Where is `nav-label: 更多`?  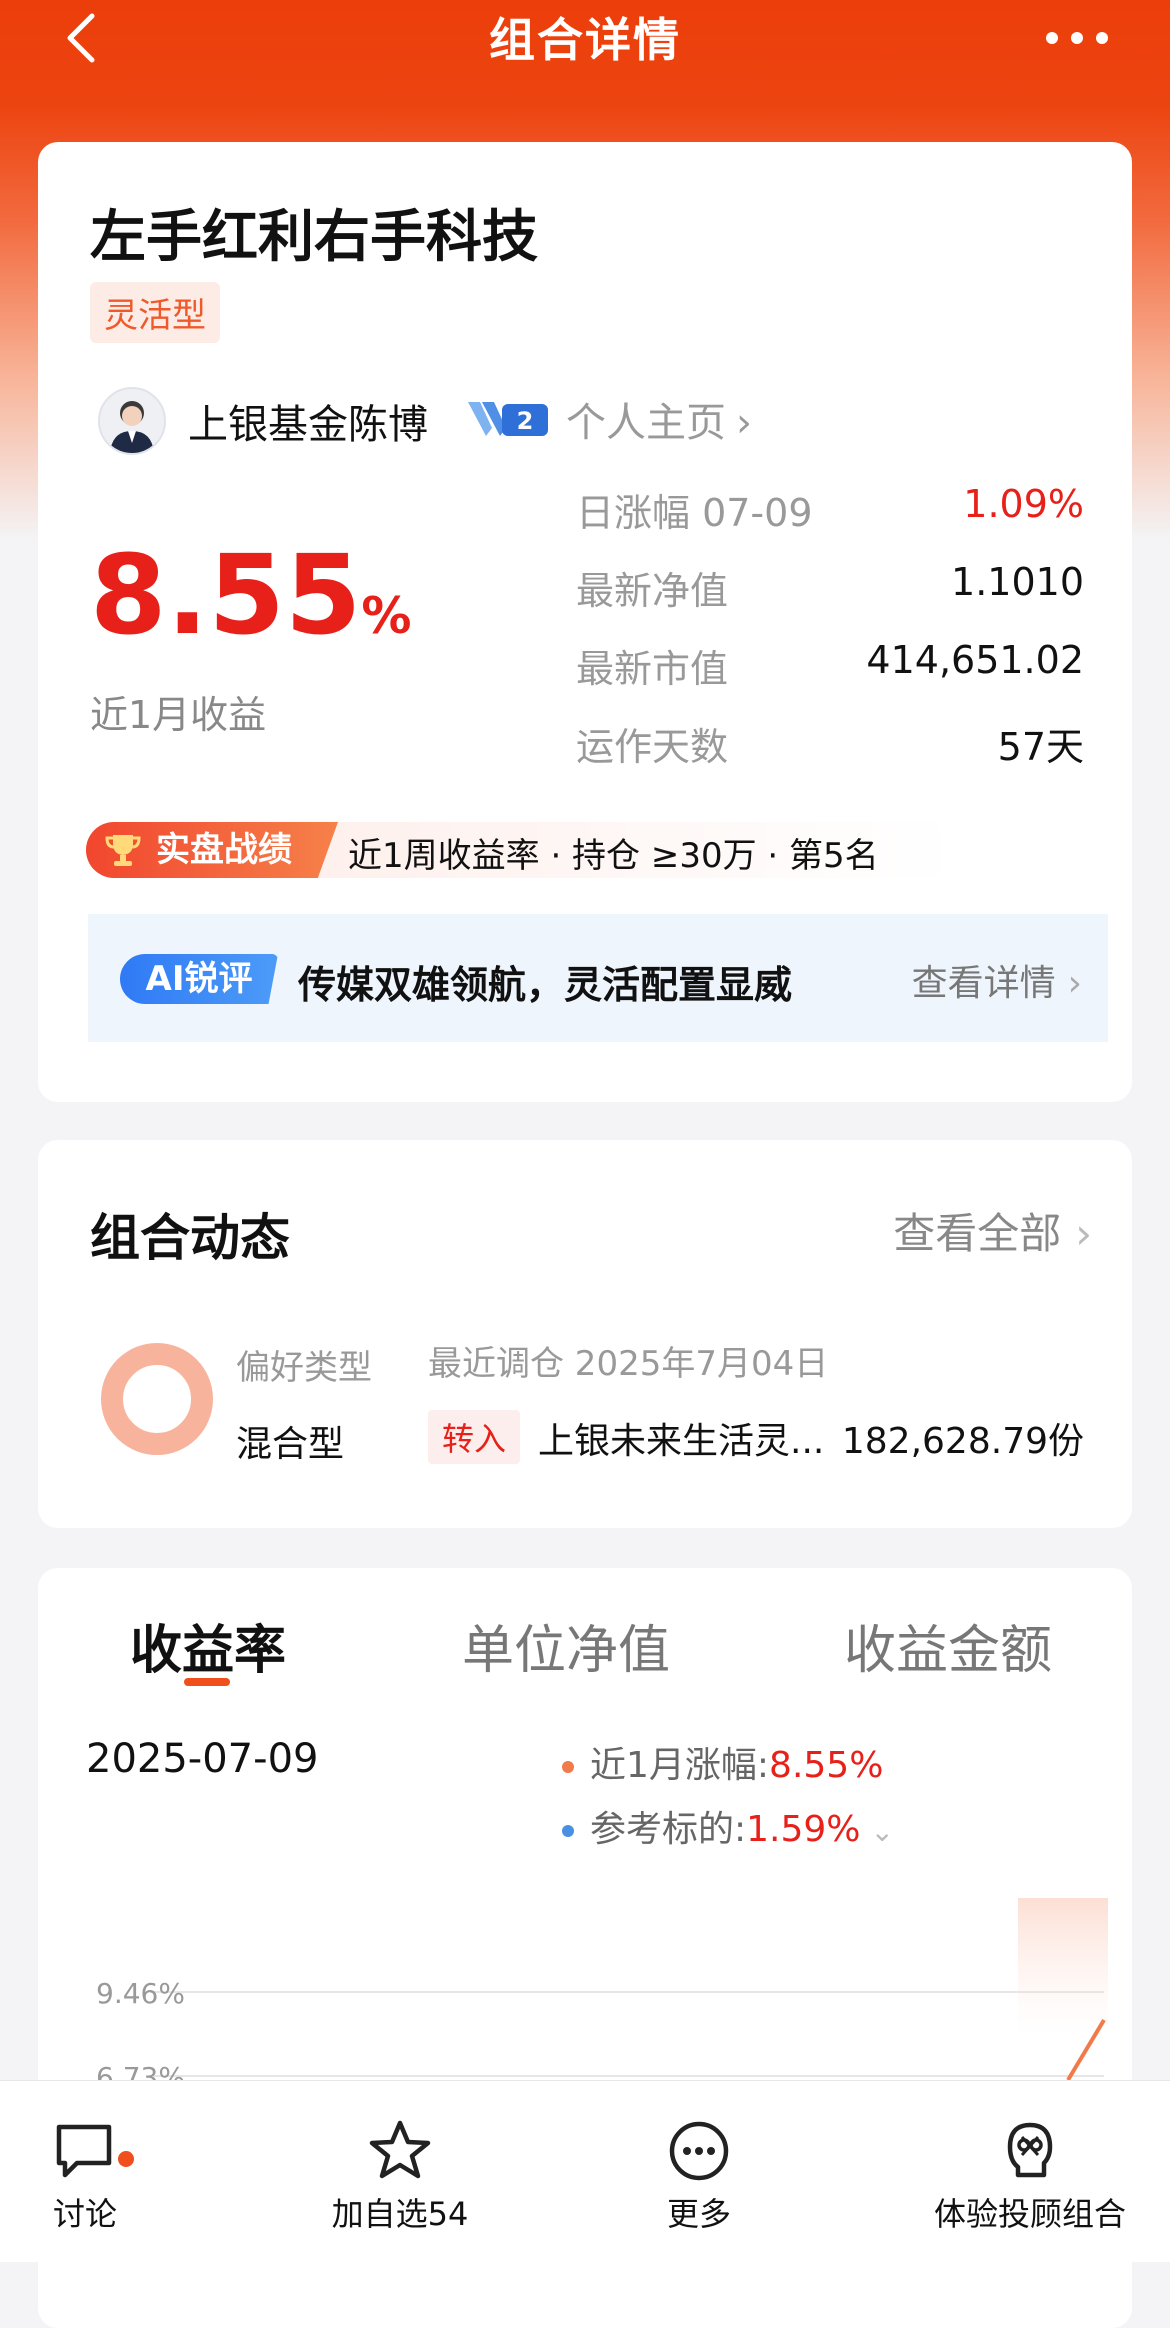
nav-label: 更多 is located at coordinates (698, 2214).